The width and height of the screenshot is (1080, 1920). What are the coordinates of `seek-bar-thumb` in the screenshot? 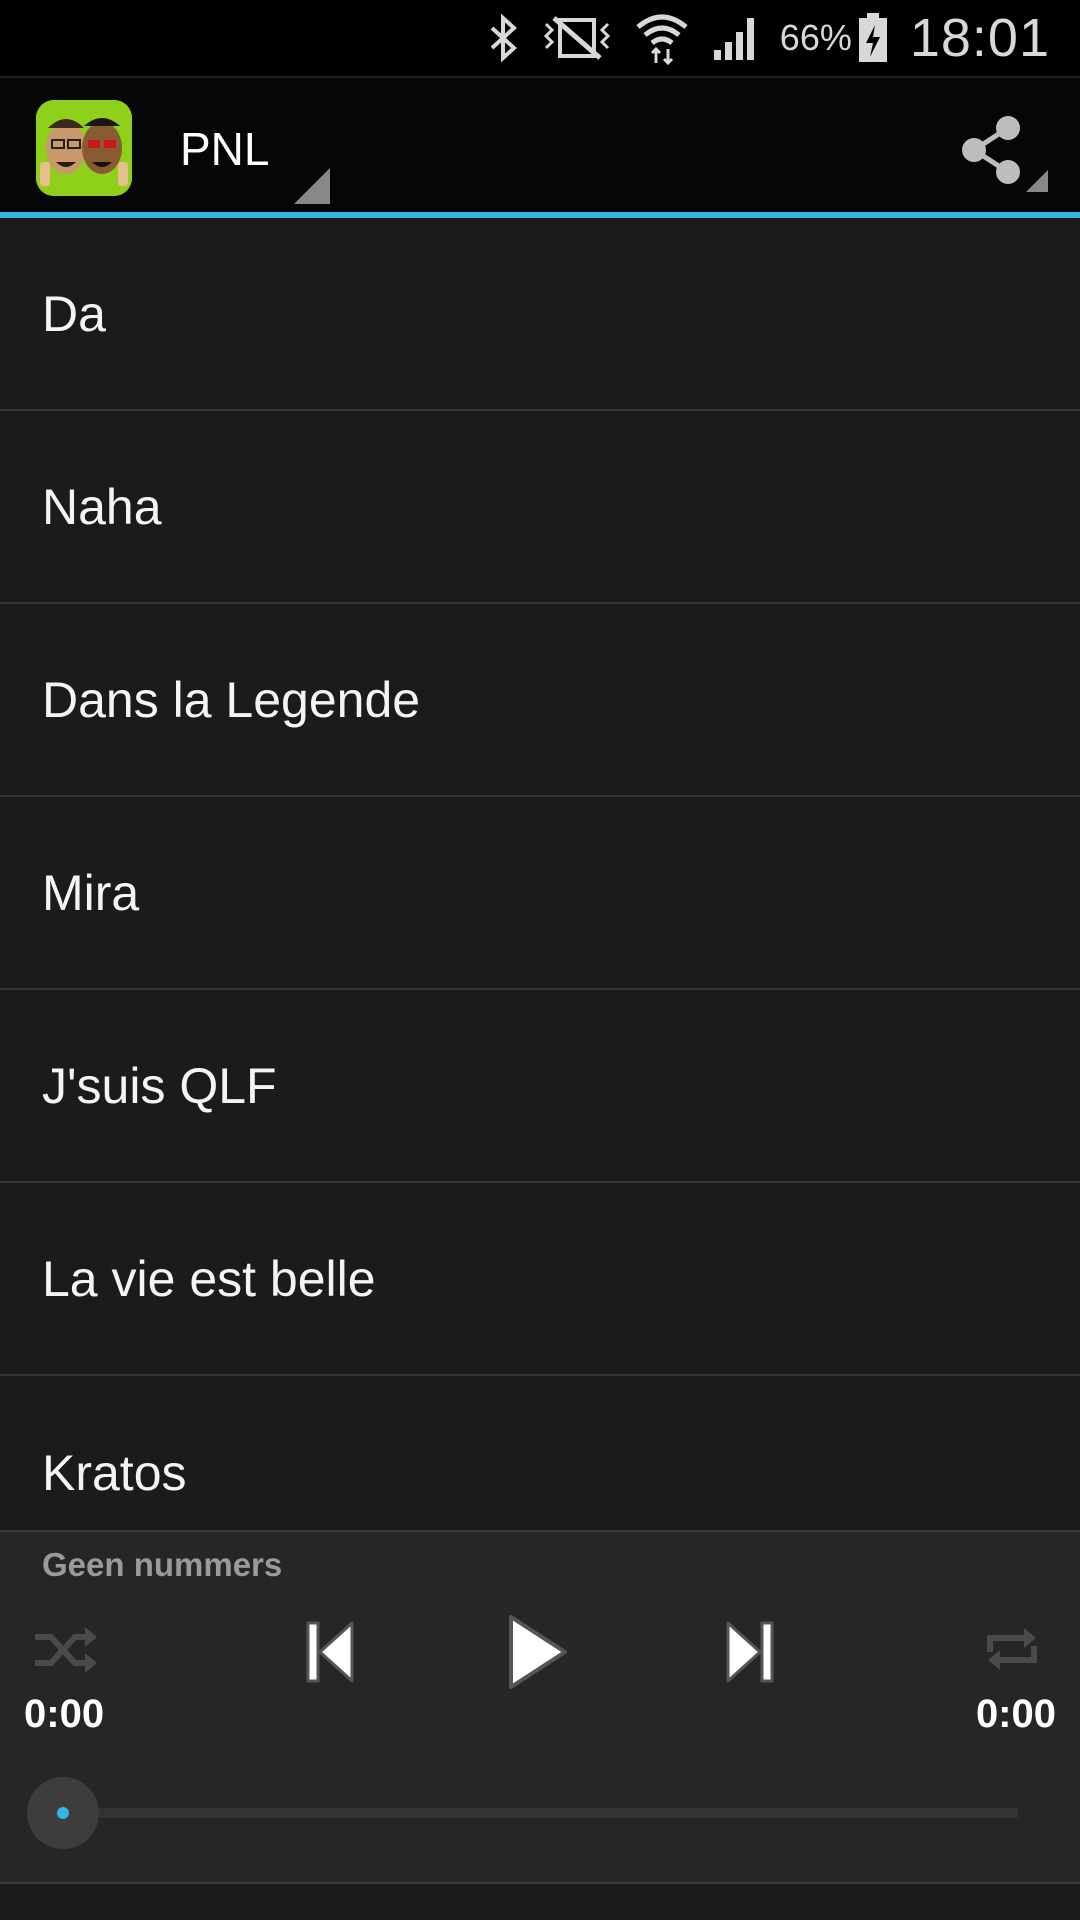 It's located at (63, 1813).